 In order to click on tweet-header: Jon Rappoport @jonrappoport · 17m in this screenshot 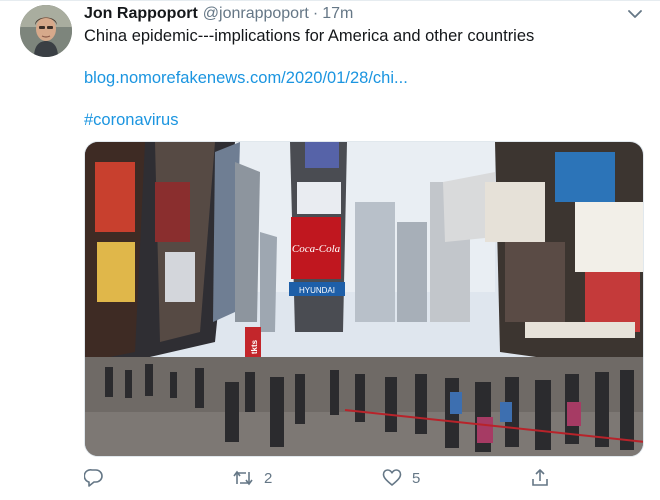, I will do `click(218, 14)`.